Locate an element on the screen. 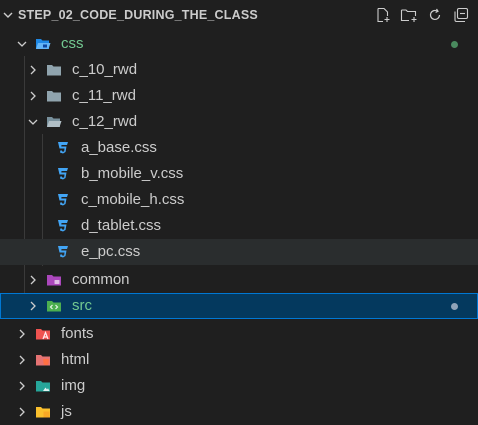 Image resolution: width=478 pixels, height=425 pixels. folder-html-icon is located at coordinates (43, 360).